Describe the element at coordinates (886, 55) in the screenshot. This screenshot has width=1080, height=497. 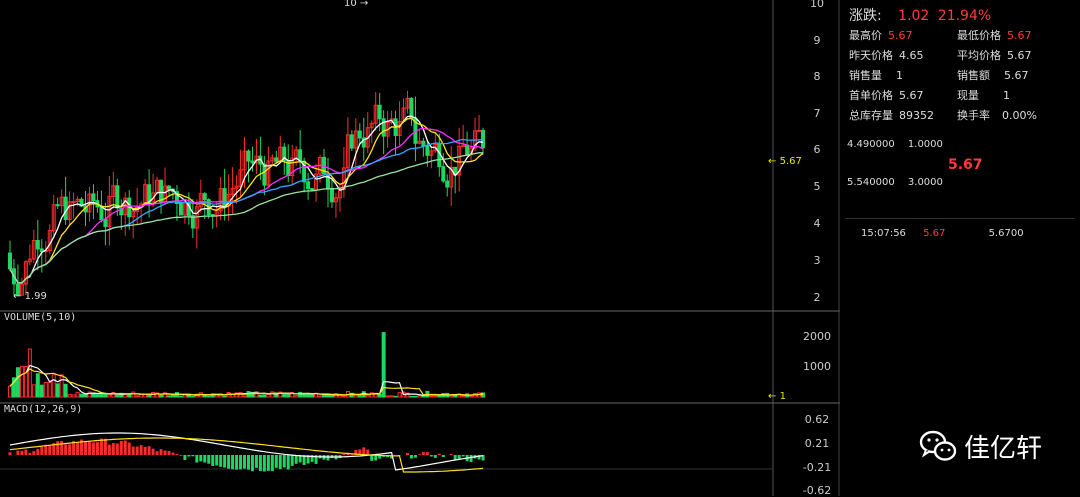
I see `stat-prev-close: 昨天价格4.65` at that location.